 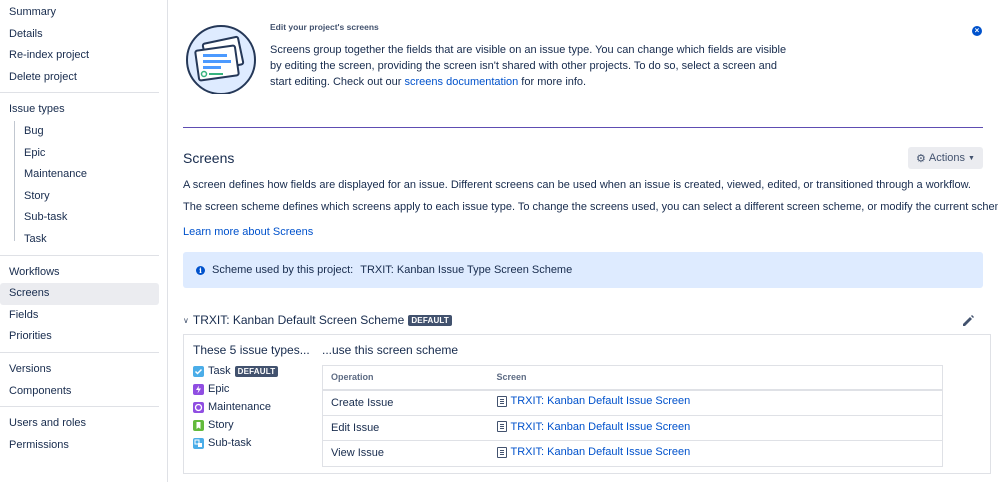 I want to click on sidebar-item-story: Story, so click(x=79, y=196).